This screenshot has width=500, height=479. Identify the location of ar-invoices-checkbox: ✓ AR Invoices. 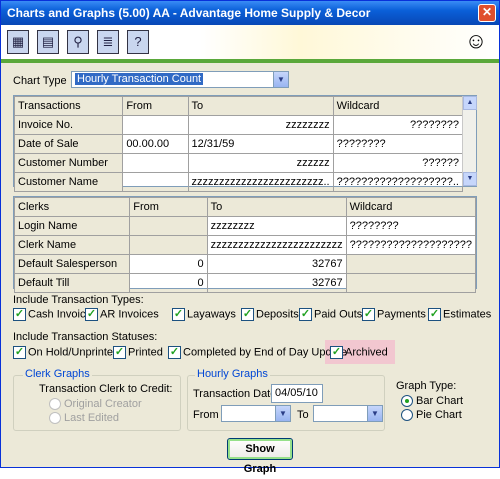
(122, 315).